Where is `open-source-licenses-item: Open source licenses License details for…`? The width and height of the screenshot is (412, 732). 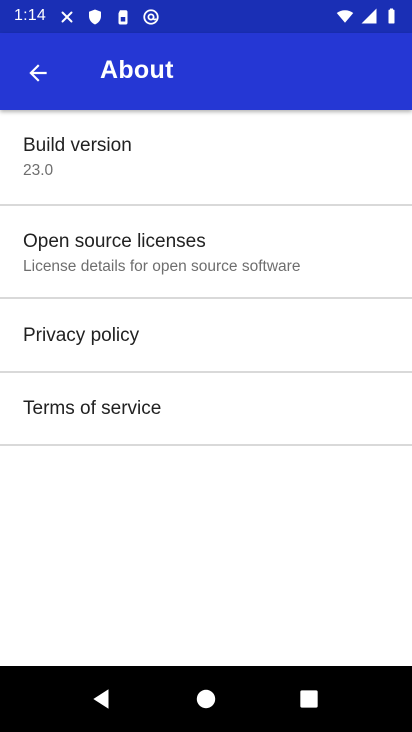
open-source-licenses-item: Open source licenses License details for… is located at coordinates (206, 252).